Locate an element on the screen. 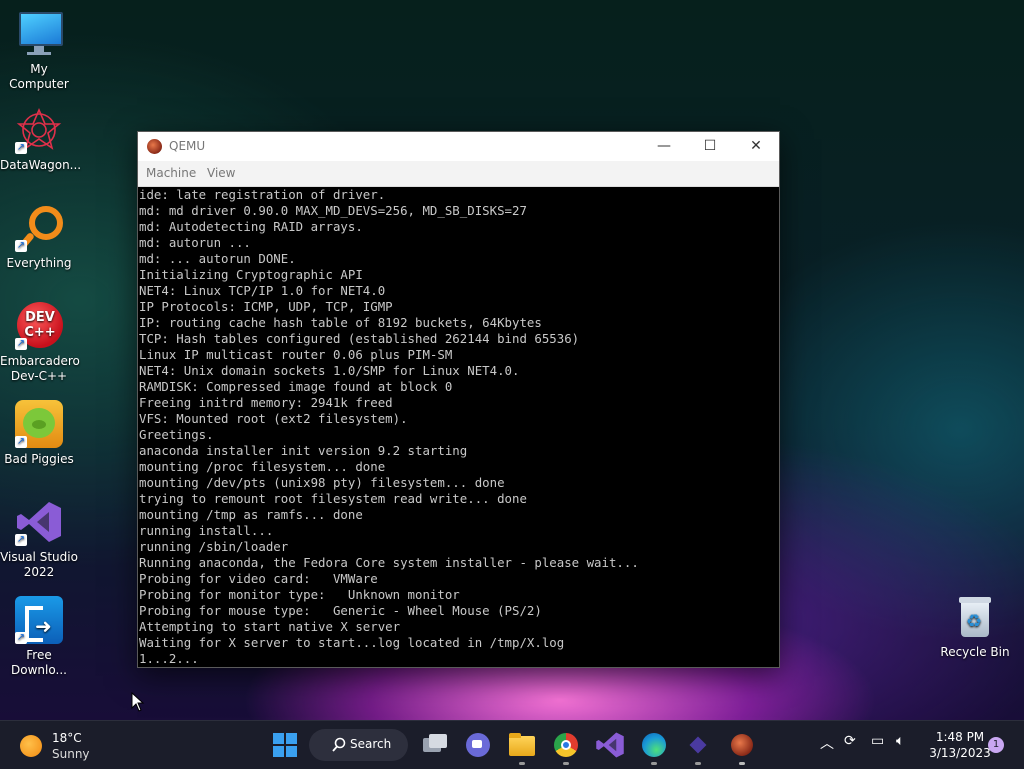 Image resolution: width=1024 pixels, height=769 pixels. taskbar-search: Search is located at coordinates (358, 745).